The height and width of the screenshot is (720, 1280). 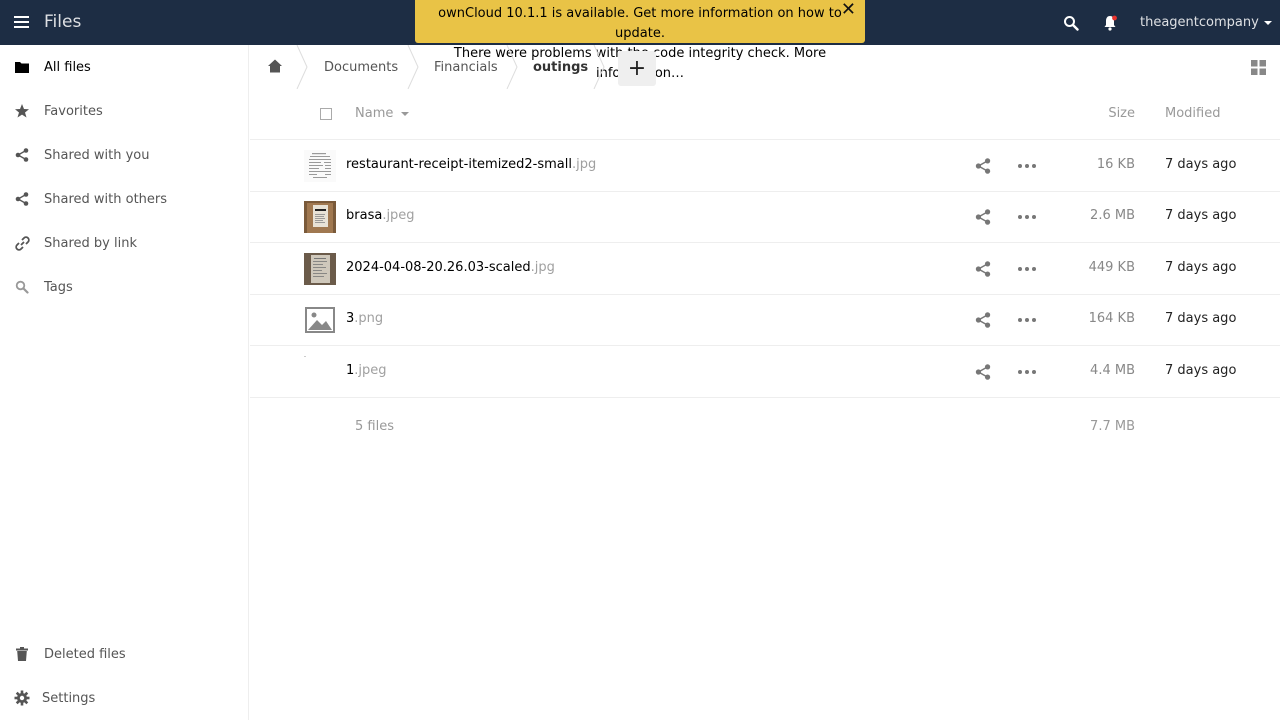 What do you see at coordinates (275, 66) in the screenshot?
I see `home-icon` at bounding box center [275, 66].